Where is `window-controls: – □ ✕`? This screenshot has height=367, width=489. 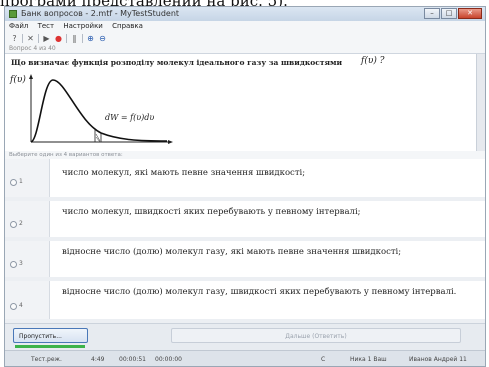 window-controls: – □ ✕ is located at coordinates (453, 13).